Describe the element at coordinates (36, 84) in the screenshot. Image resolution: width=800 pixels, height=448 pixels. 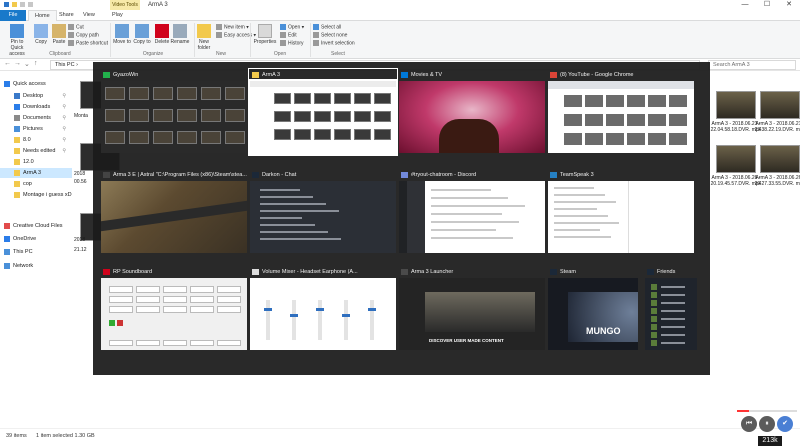
I see `nav-item: Quick access` at that location.